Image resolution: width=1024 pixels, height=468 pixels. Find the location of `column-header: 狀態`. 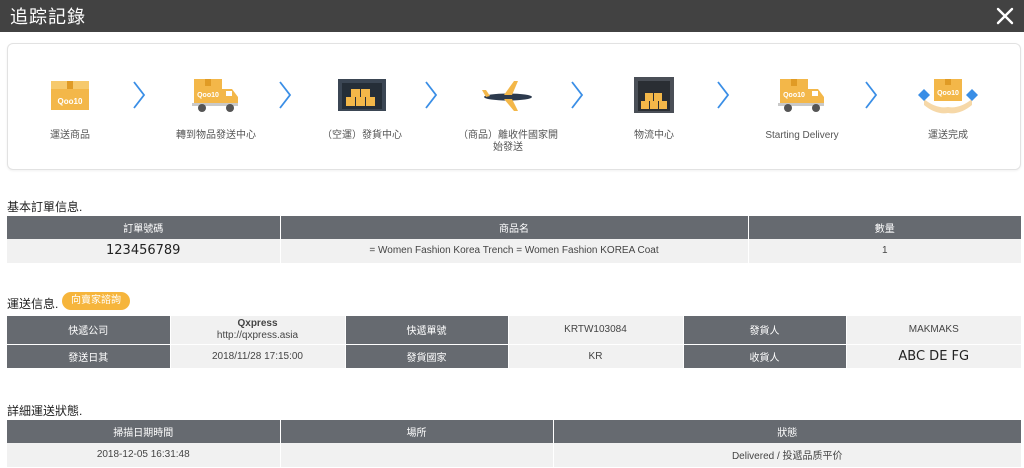

column-header: 狀態 is located at coordinates (787, 431).